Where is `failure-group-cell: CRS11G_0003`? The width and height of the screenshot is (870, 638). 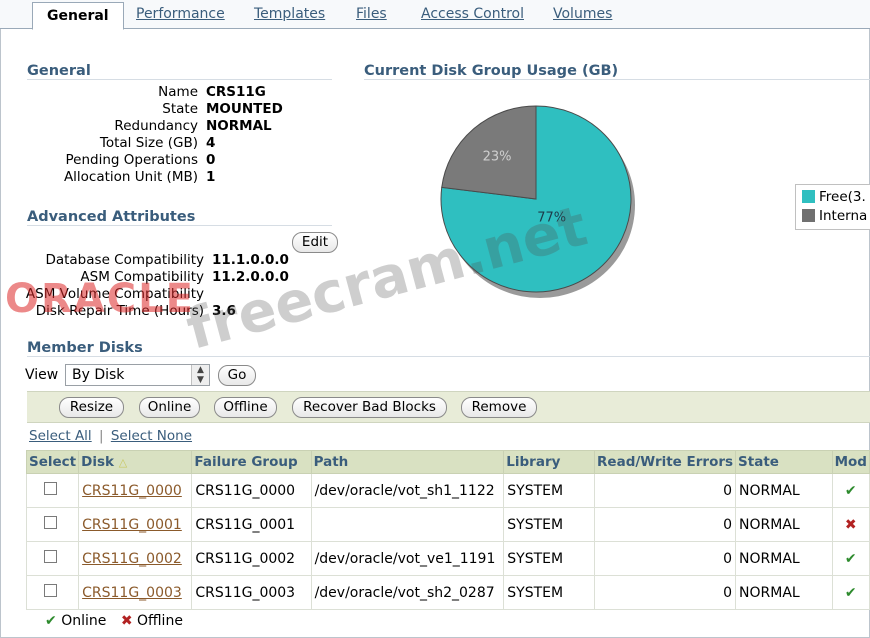 failure-group-cell: CRS11G_0003 is located at coordinates (251, 592).